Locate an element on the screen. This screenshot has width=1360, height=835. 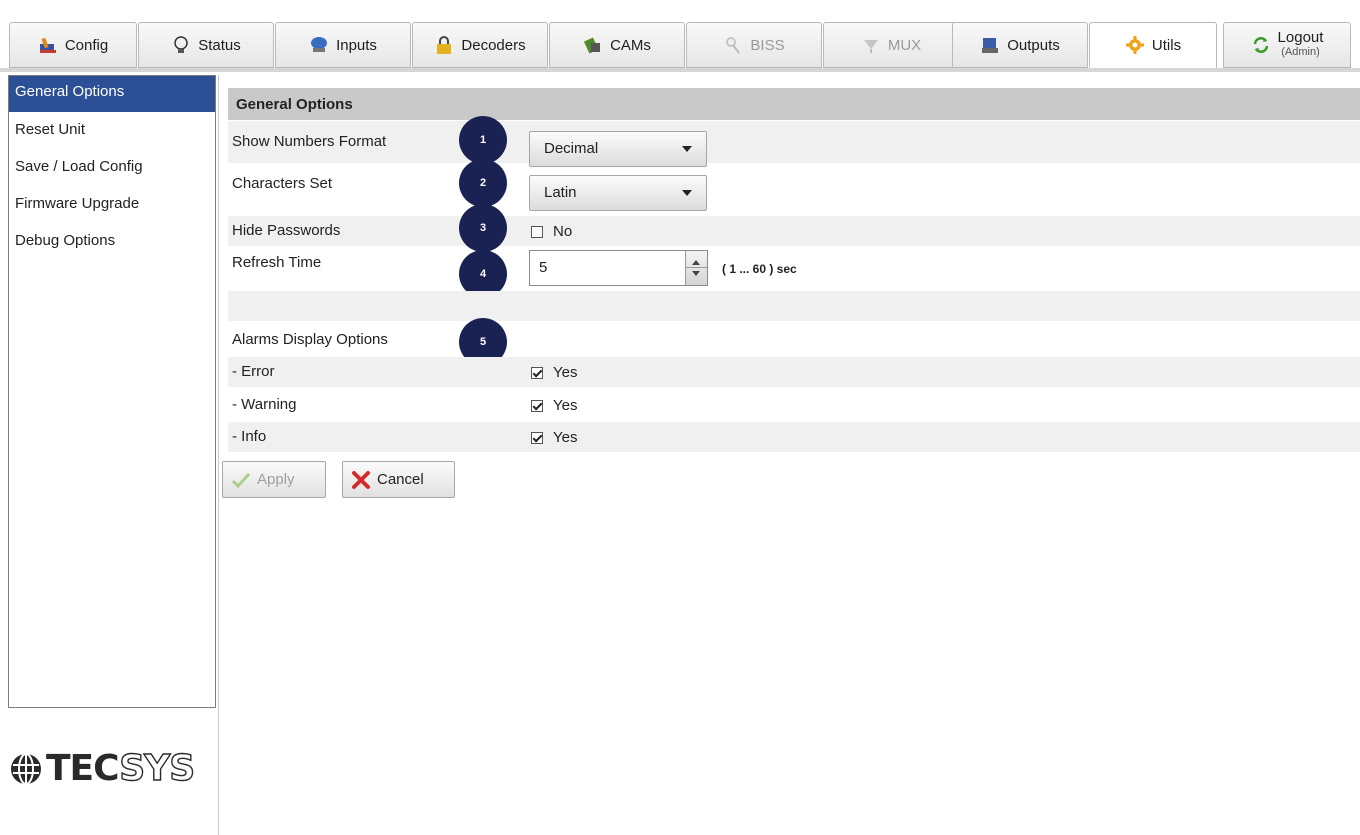
apply-label: Apply is located at coordinates (276, 479).